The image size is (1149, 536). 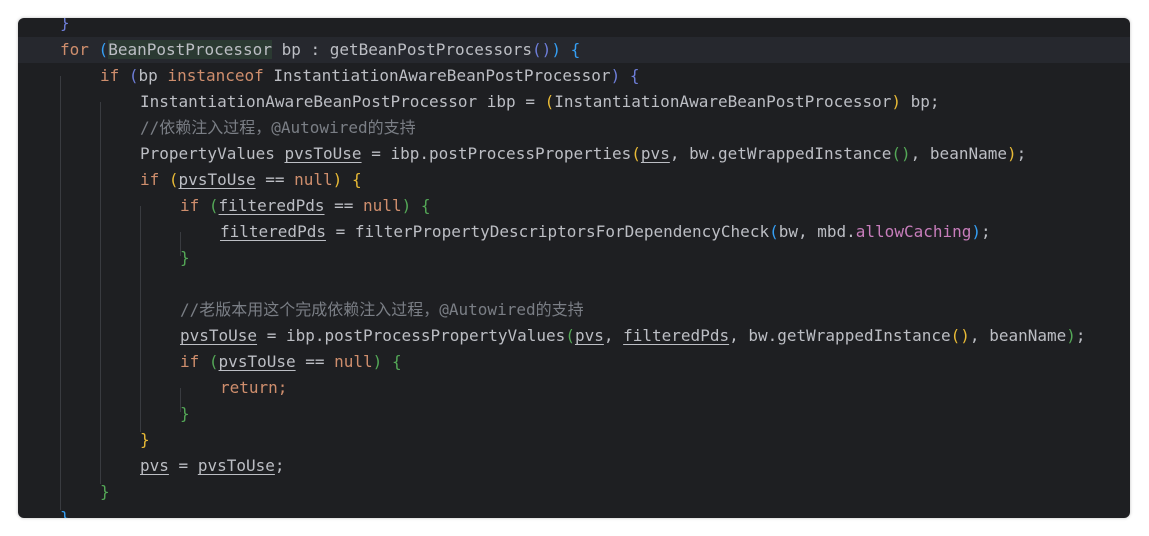 What do you see at coordinates (74, 49) in the screenshot?
I see `code-token: for` at bounding box center [74, 49].